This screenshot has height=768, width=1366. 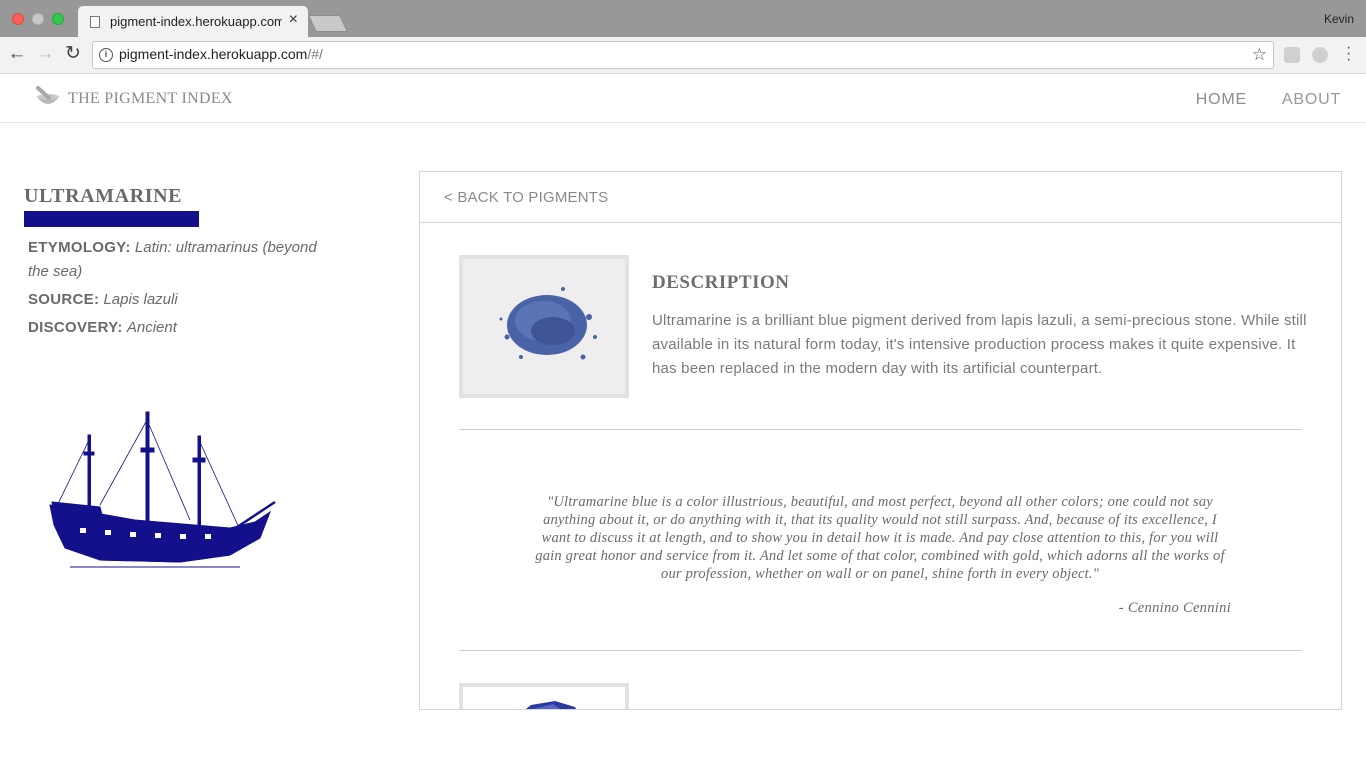 What do you see at coordinates (1174, 608) in the screenshot?
I see `quote-author: - Cennino Cennini` at bounding box center [1174, 608].